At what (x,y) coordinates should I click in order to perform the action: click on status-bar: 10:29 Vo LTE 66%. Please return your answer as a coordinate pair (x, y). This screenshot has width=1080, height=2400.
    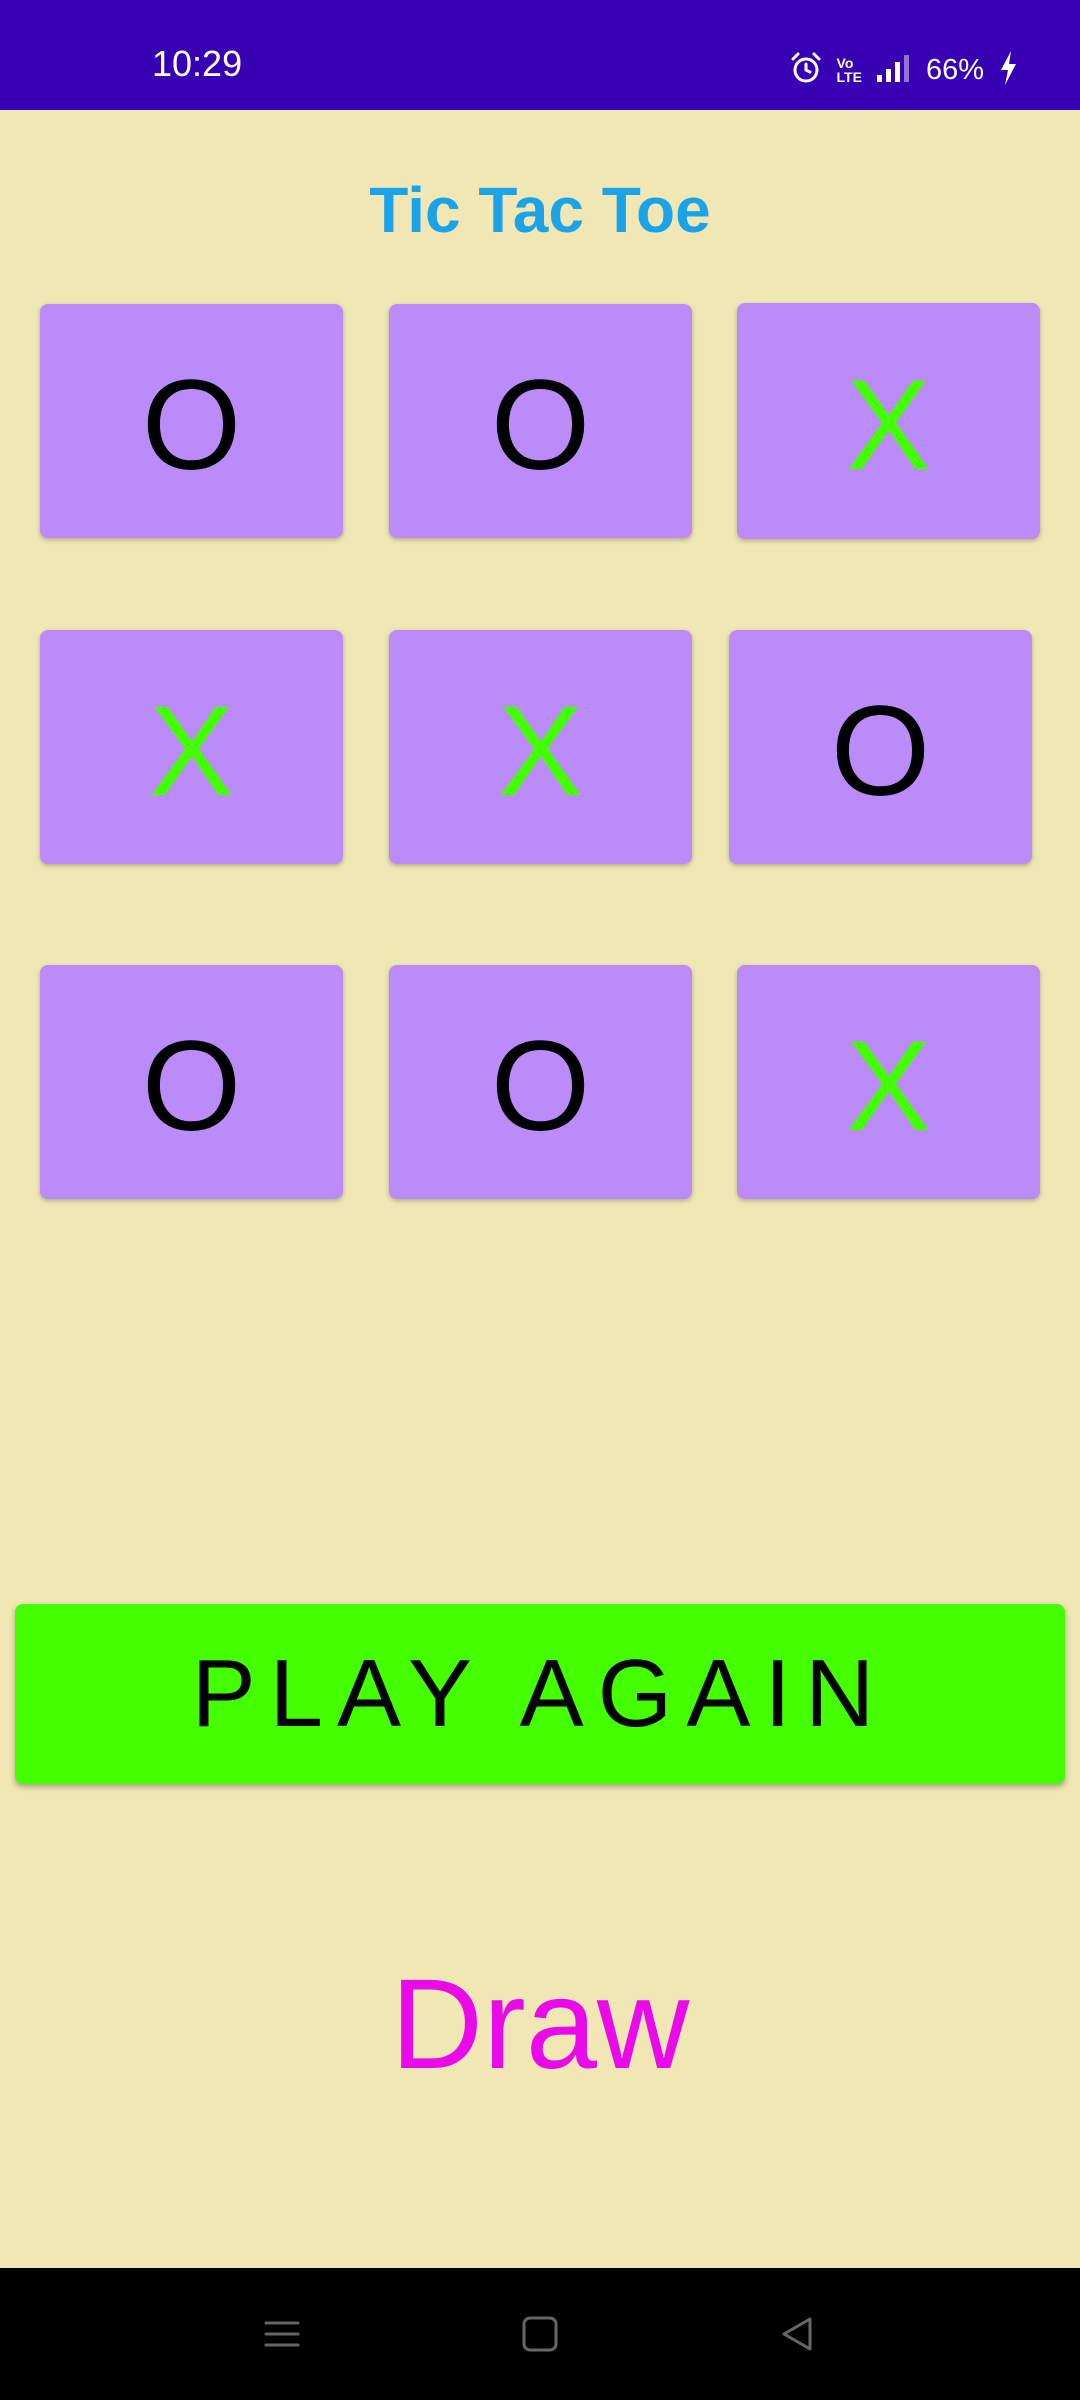
    Looking at the image, I should click on (540, 55).